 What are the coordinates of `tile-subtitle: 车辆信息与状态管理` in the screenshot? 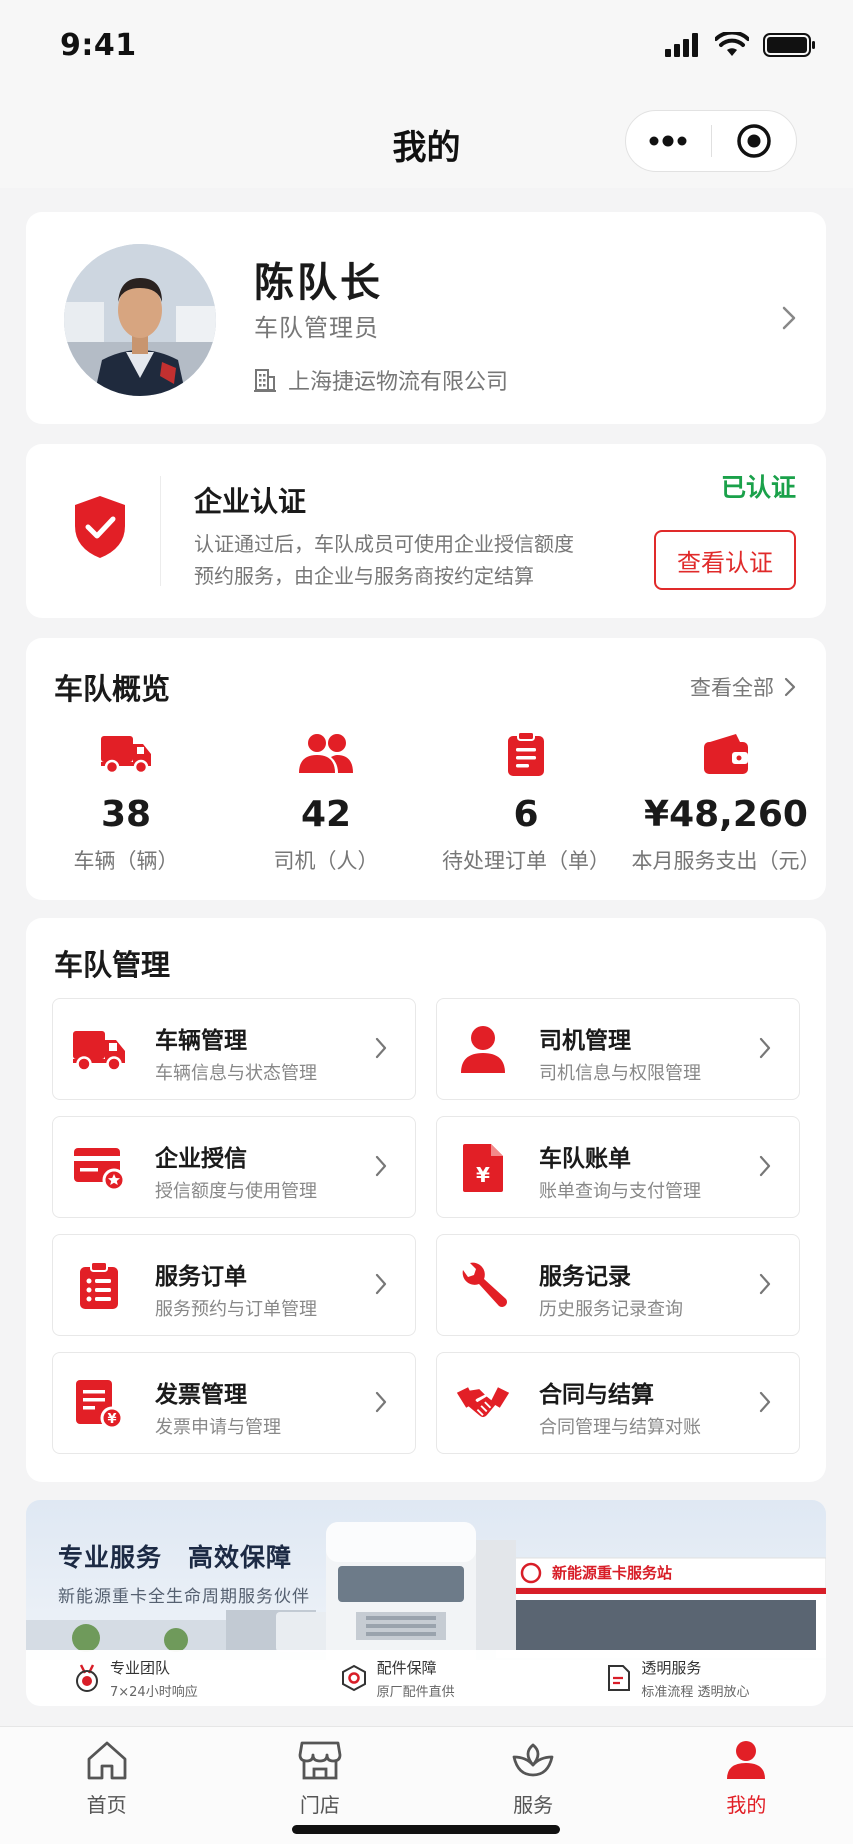 It's located at (236, 1073).